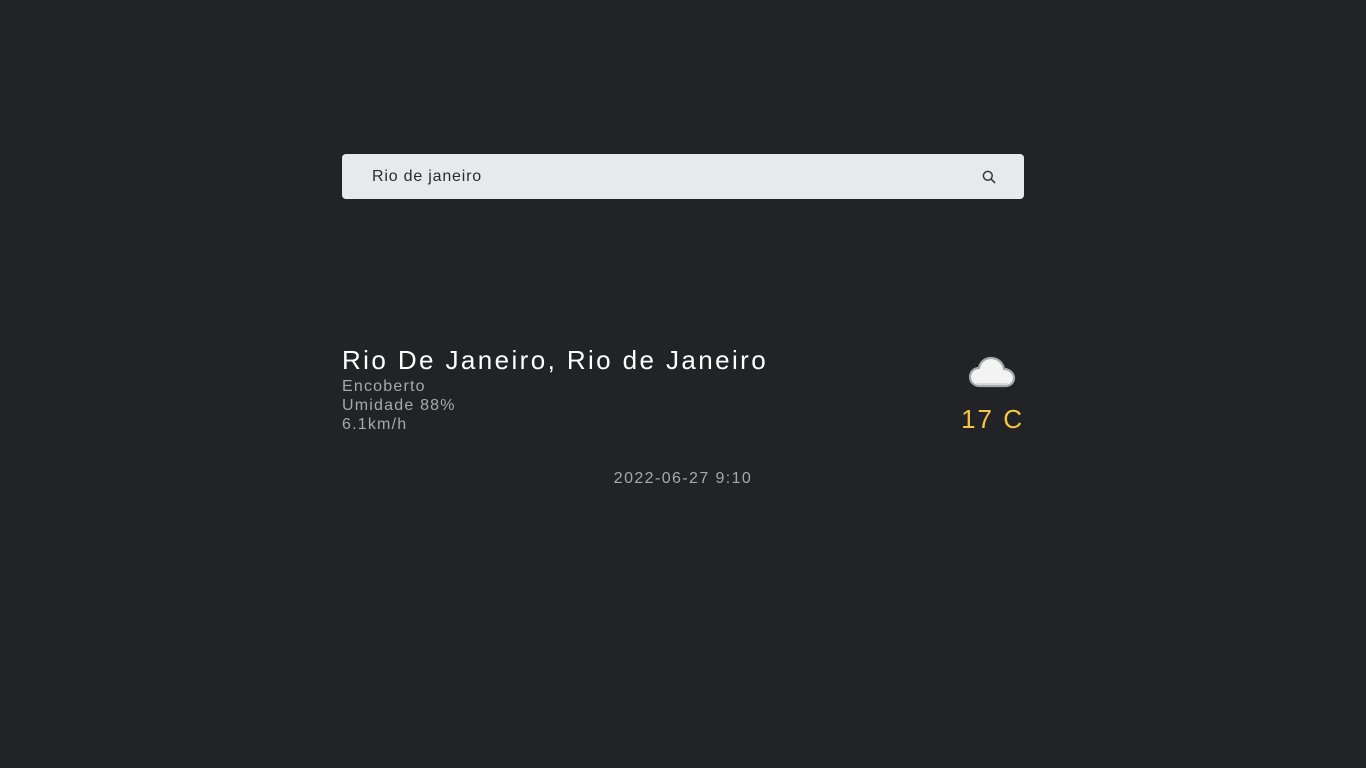  I want to click on search-bar, so click(683, 176).